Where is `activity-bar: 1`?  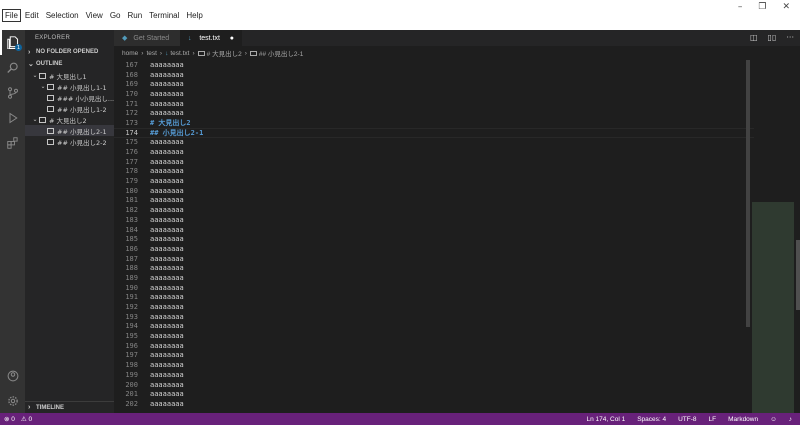 activity-bar: 1 is located at coordinates (12, 221).